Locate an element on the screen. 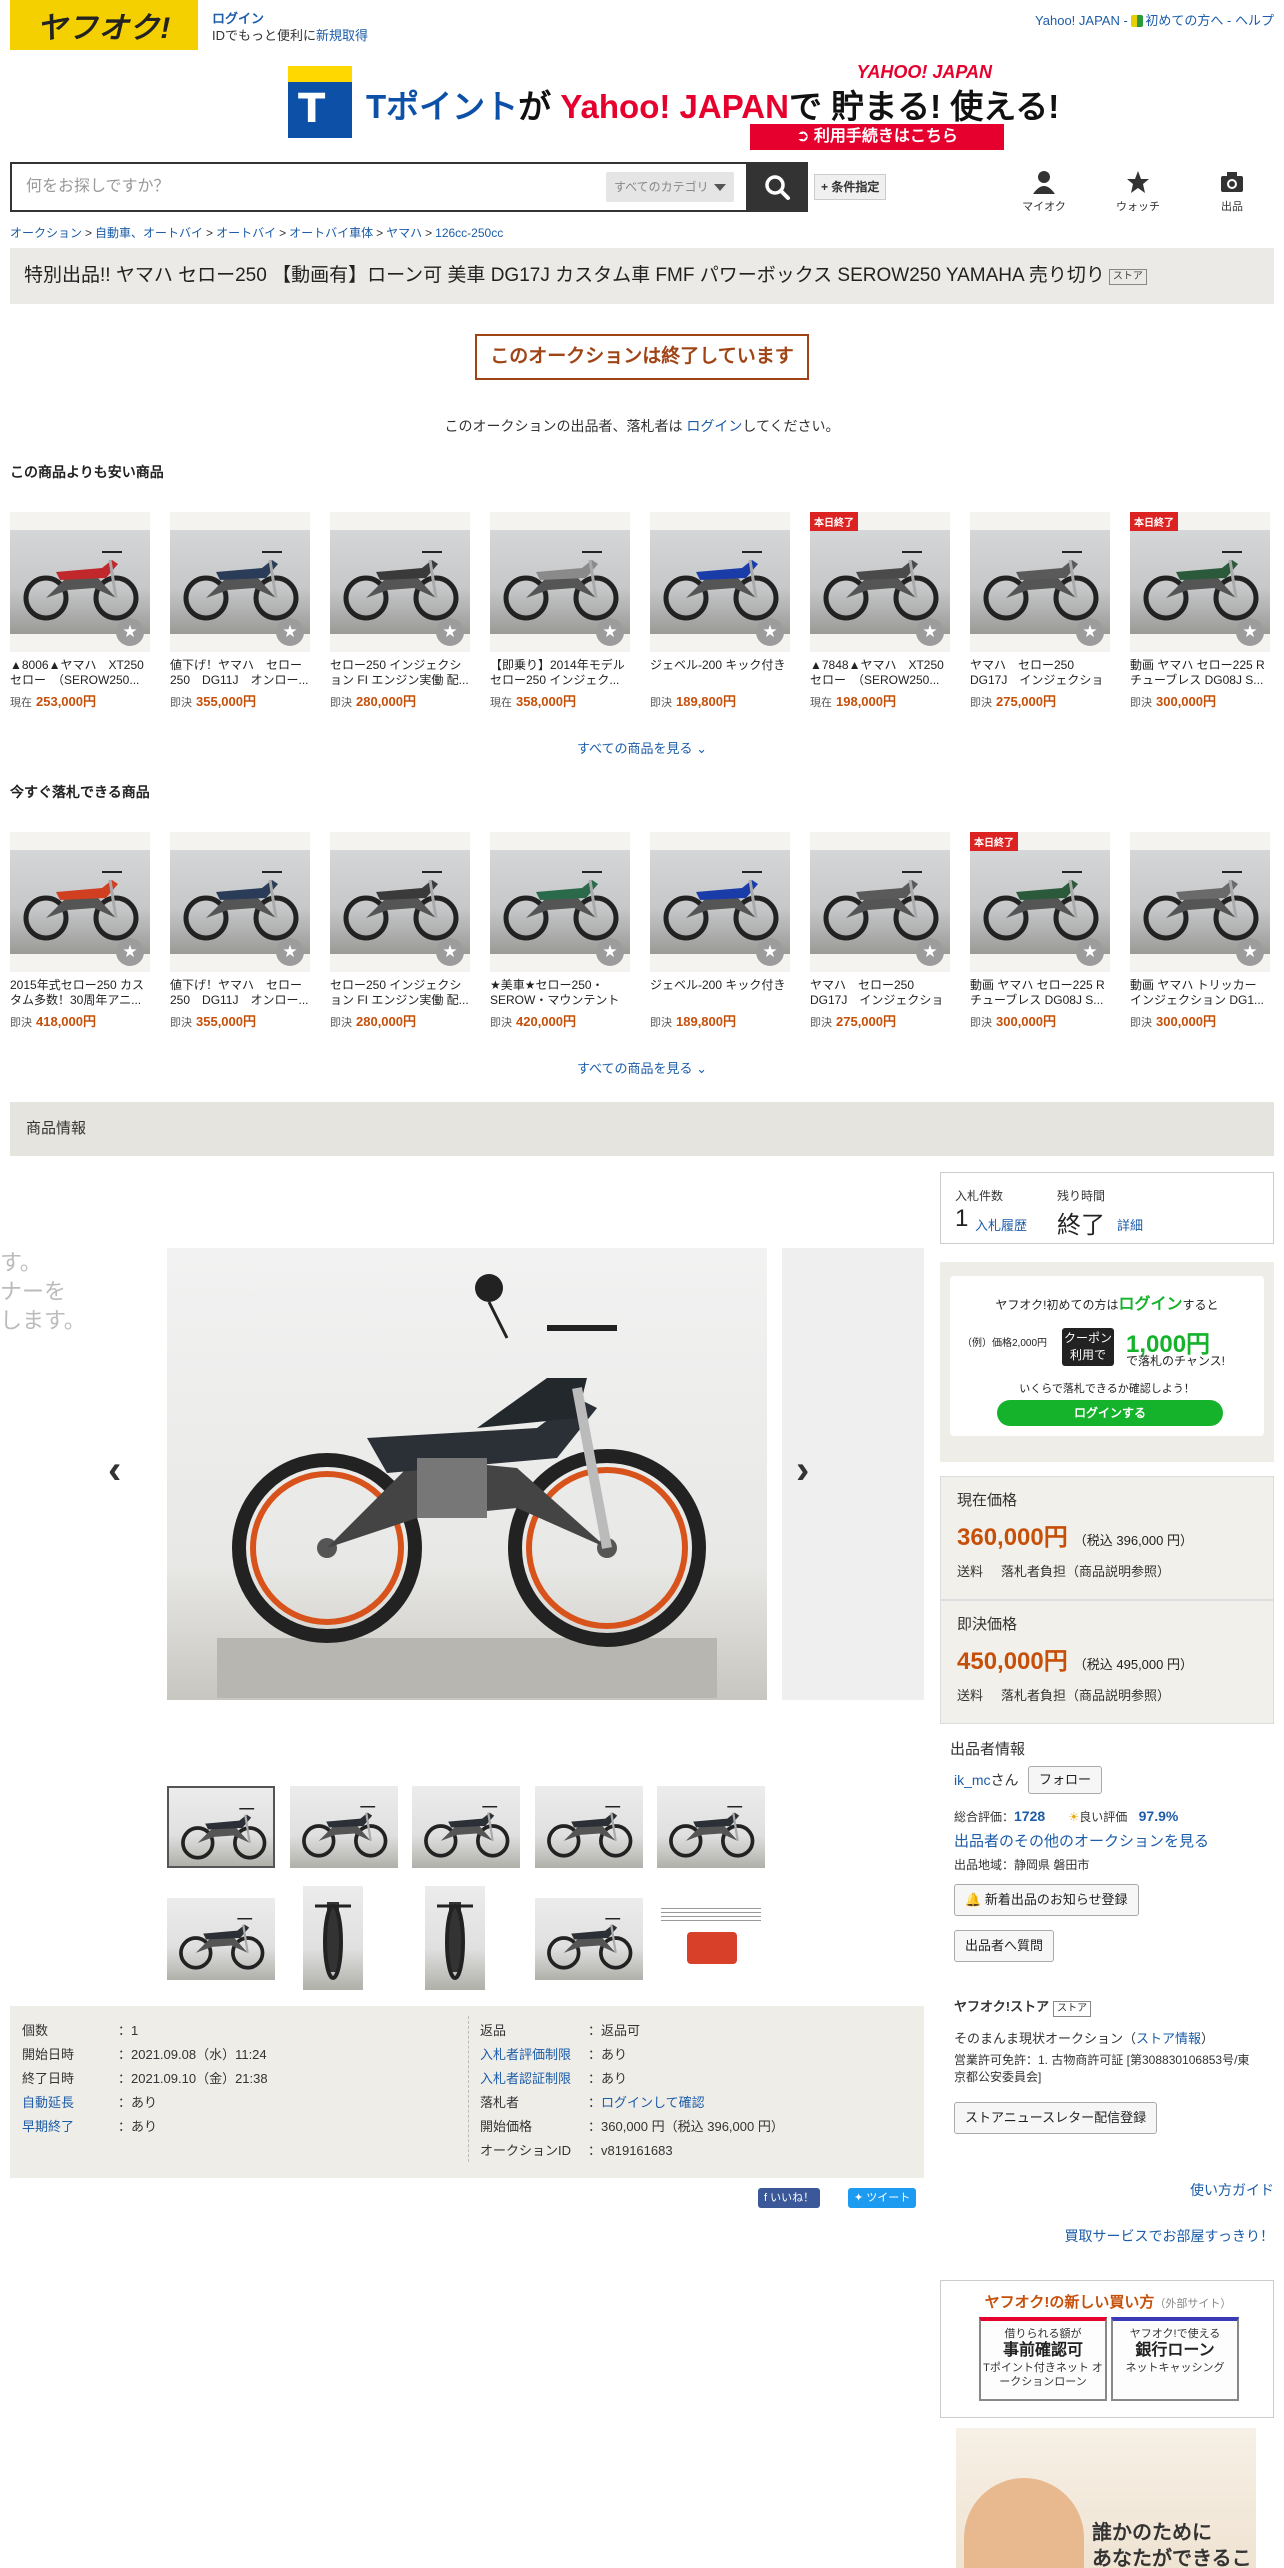 The image size is (1284, 2568). product-card: ★ 値下げ！ヤマハ セロー250 DG11J オンロー... 即決 355,000円 is located at coordinates (240, 931).